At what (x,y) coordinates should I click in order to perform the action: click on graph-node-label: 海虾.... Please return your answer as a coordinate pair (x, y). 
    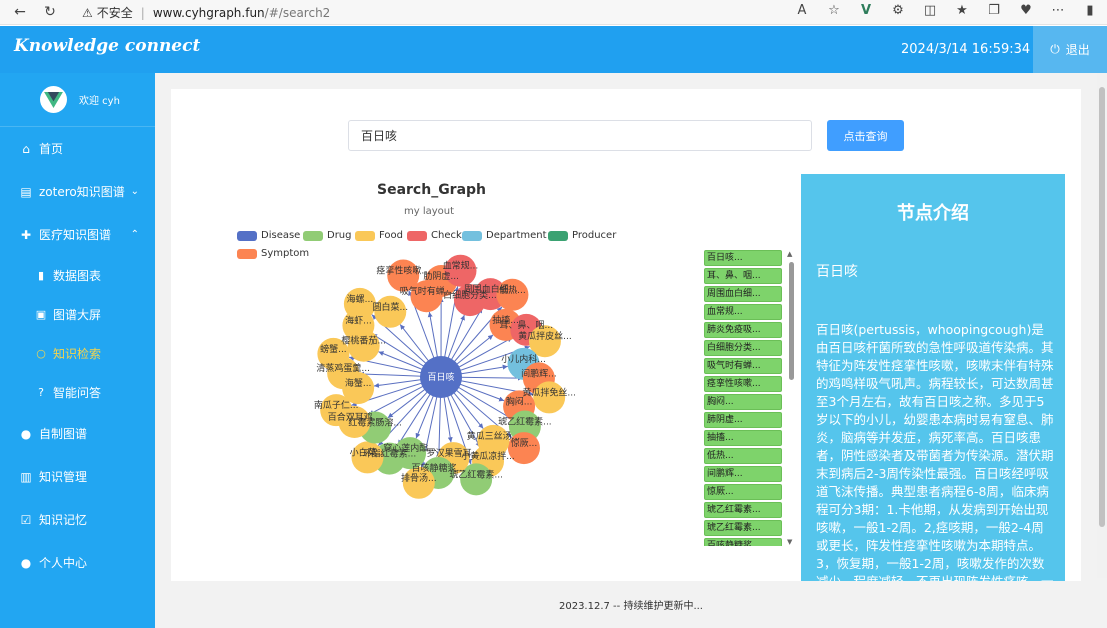
    Looking at the image, I should click on (358, 320).